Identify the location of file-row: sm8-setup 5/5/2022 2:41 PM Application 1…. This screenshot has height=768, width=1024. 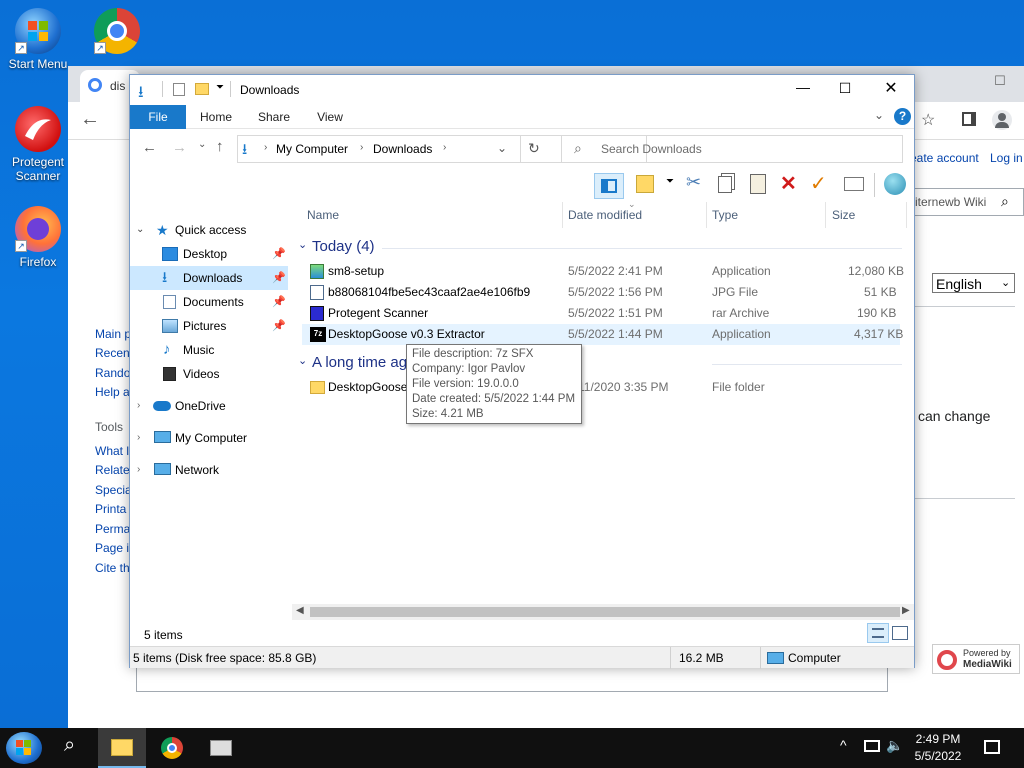
(603, 271).